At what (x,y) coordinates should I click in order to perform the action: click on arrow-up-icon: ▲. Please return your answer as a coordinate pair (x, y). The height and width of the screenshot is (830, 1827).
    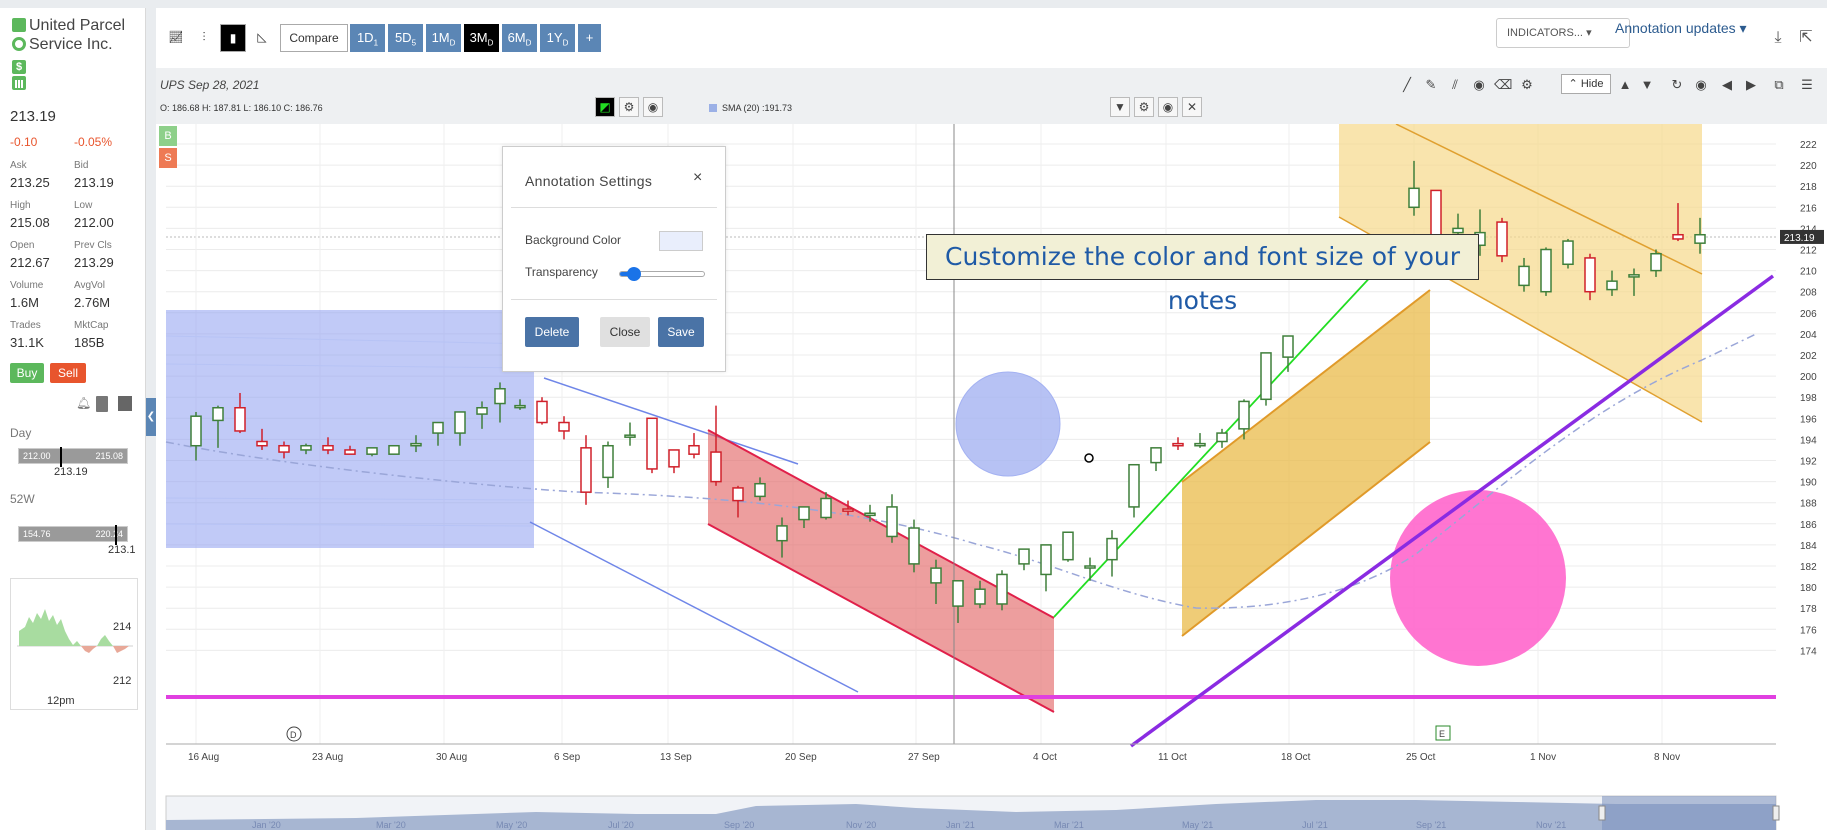
    Looking at the image, I should click on (1625, 85).